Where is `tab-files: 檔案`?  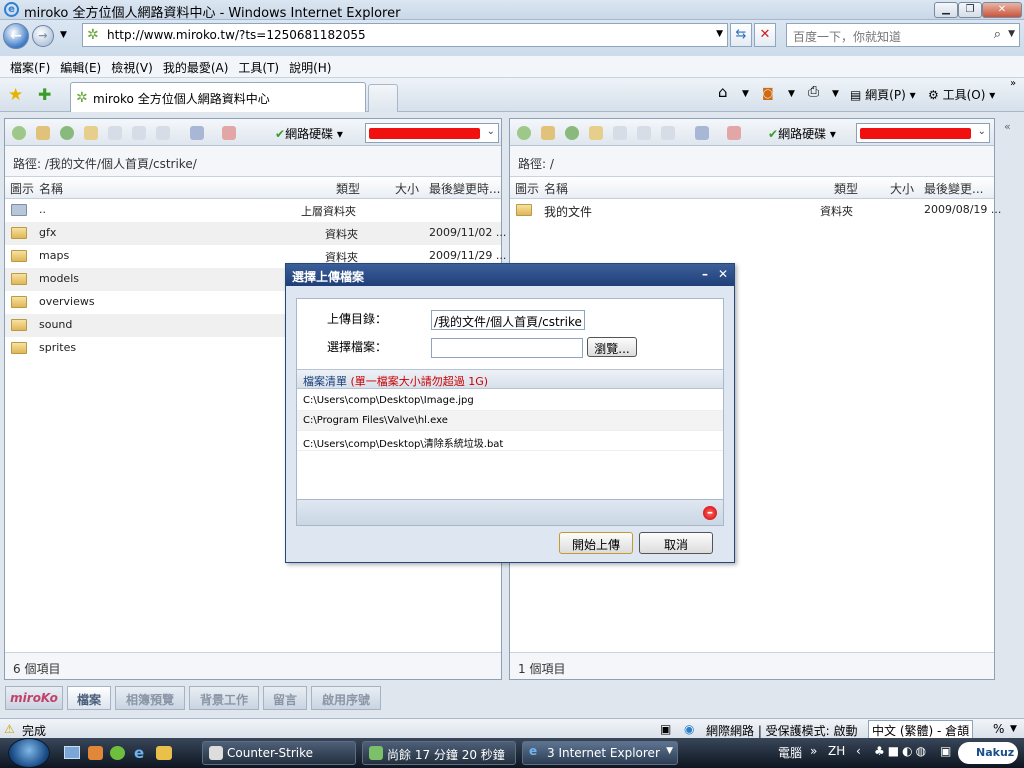 tab-files: 檔案 is located at coordinates (89, 698).